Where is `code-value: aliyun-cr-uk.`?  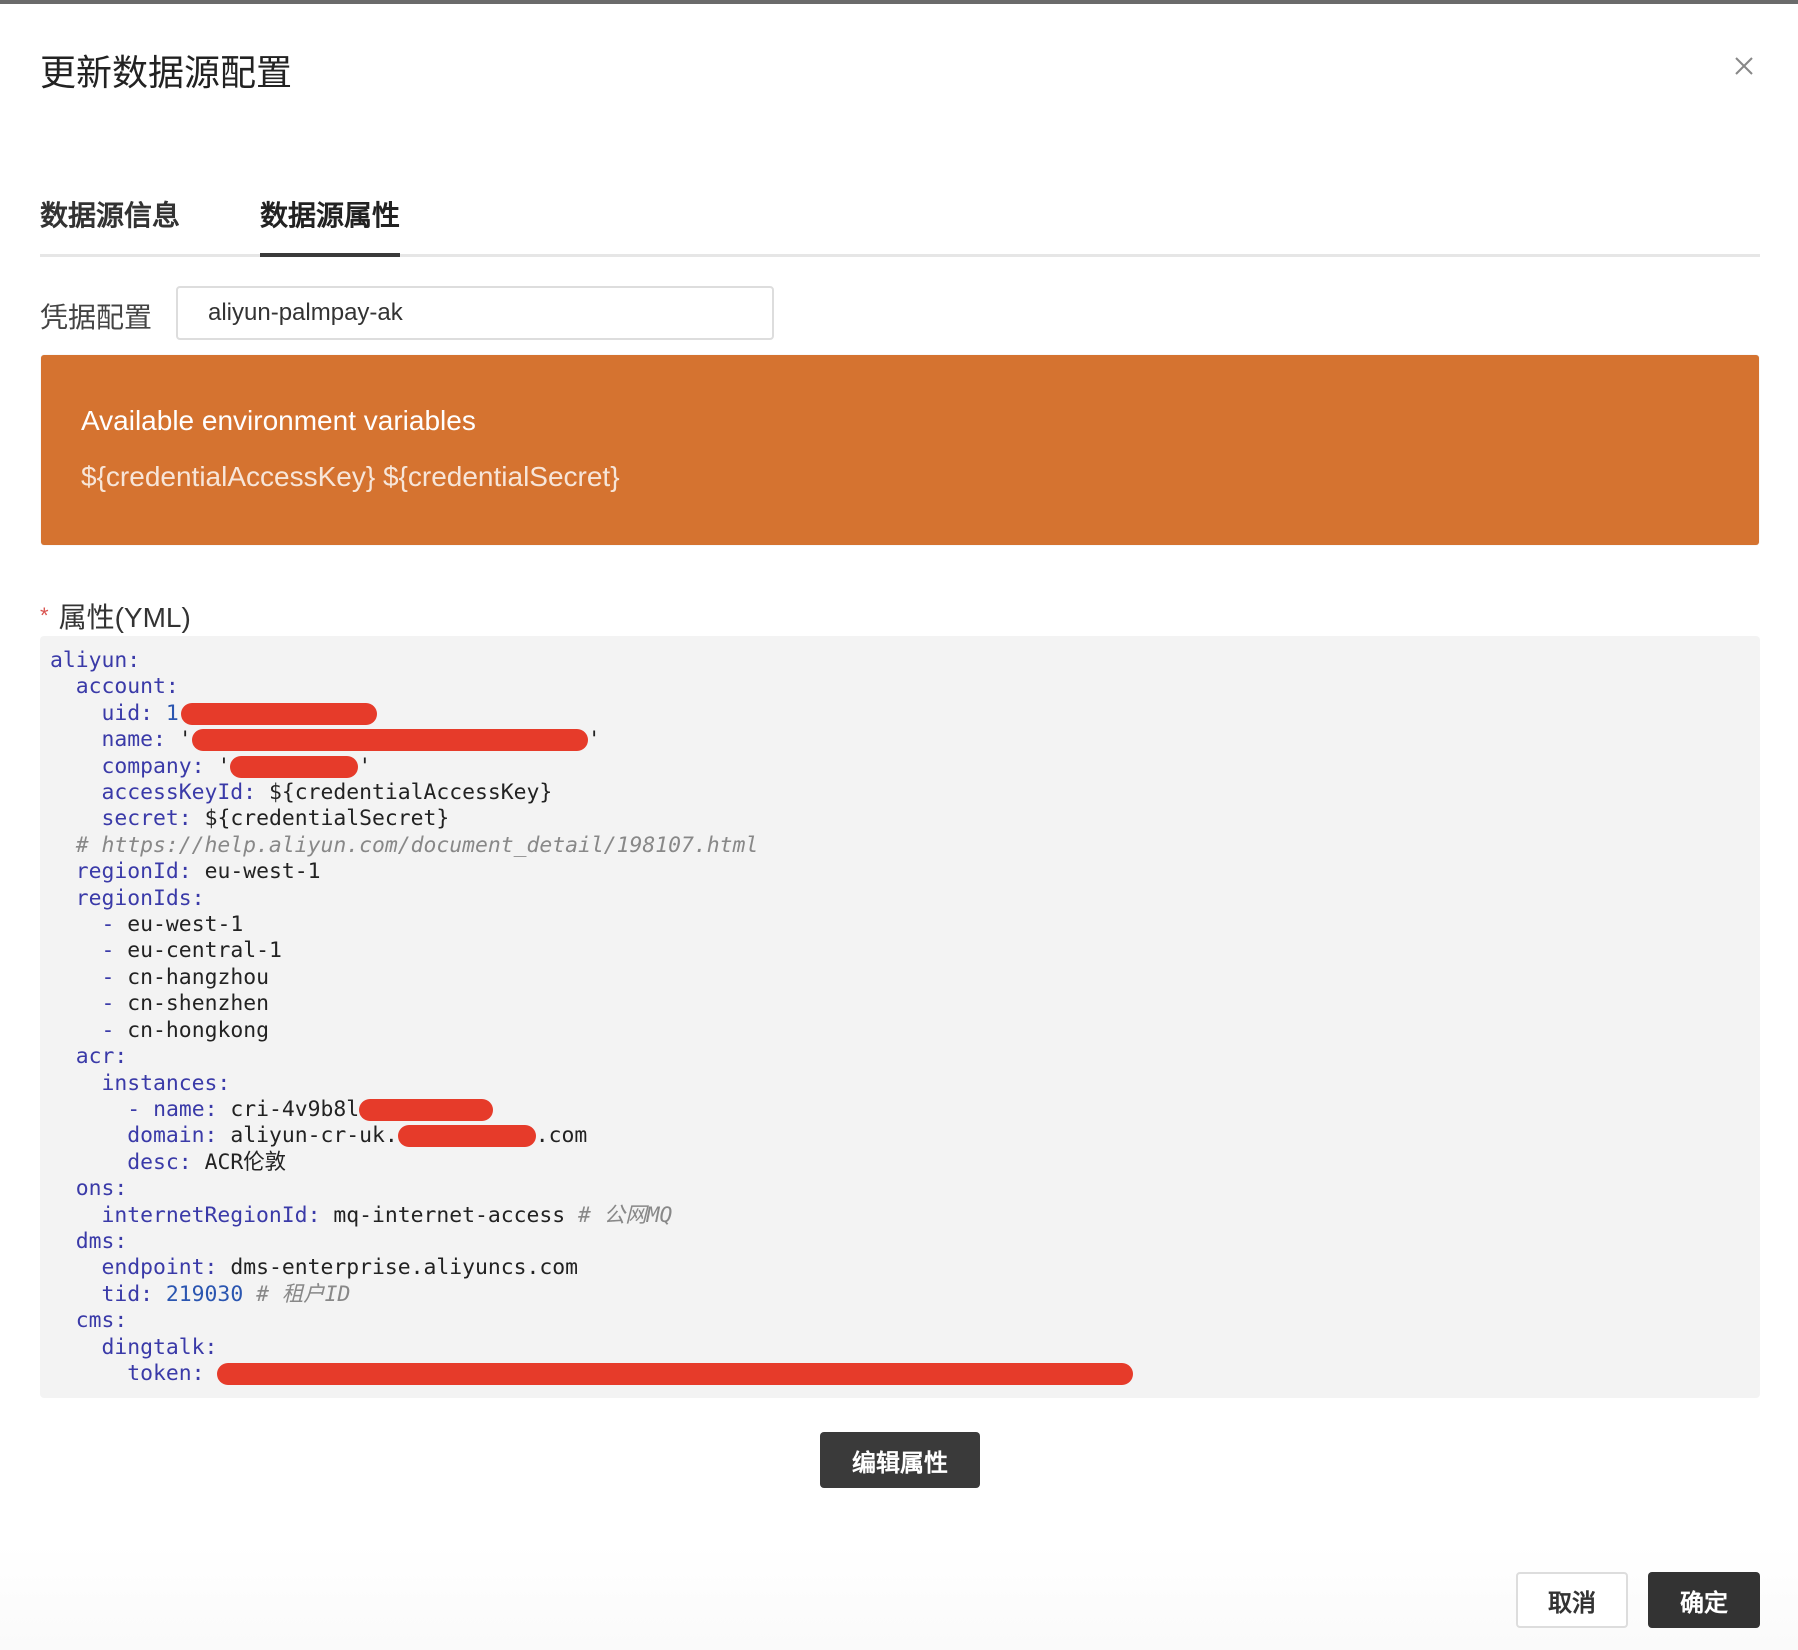
code-value: aliyun-cr-uk. is located at coordinates (314, 1136).